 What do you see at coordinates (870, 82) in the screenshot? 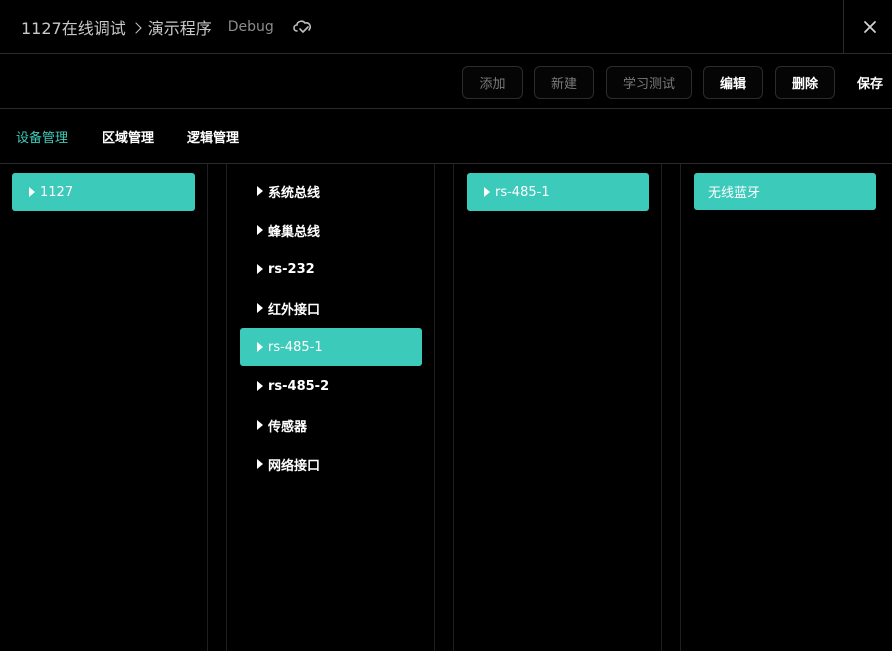
I see `save-button: 保存` at bounding box center [870, 82].